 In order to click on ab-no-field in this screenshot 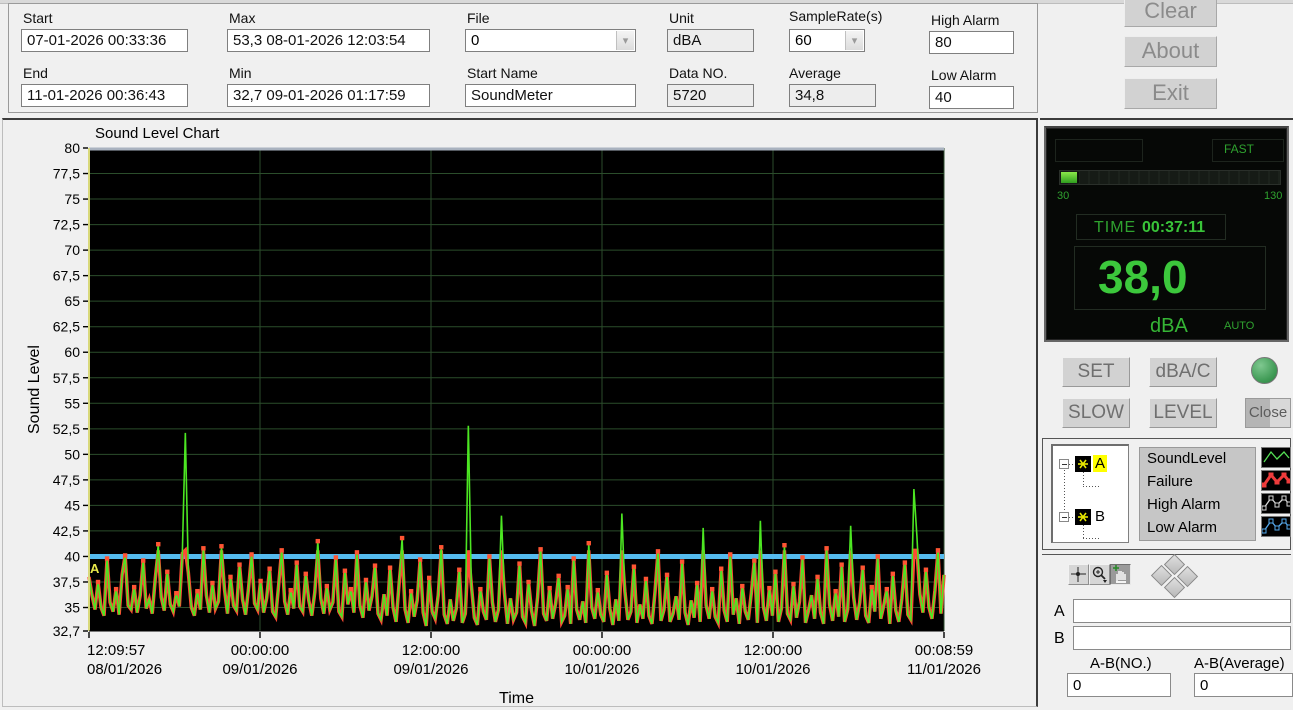, I will do `click(1119, 685)`.